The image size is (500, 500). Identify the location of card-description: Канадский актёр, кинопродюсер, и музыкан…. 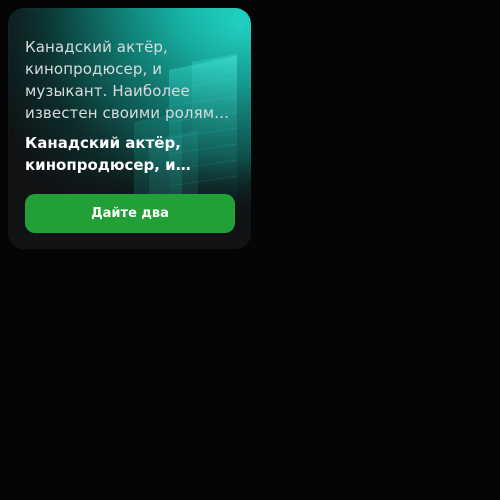
(125, 80).